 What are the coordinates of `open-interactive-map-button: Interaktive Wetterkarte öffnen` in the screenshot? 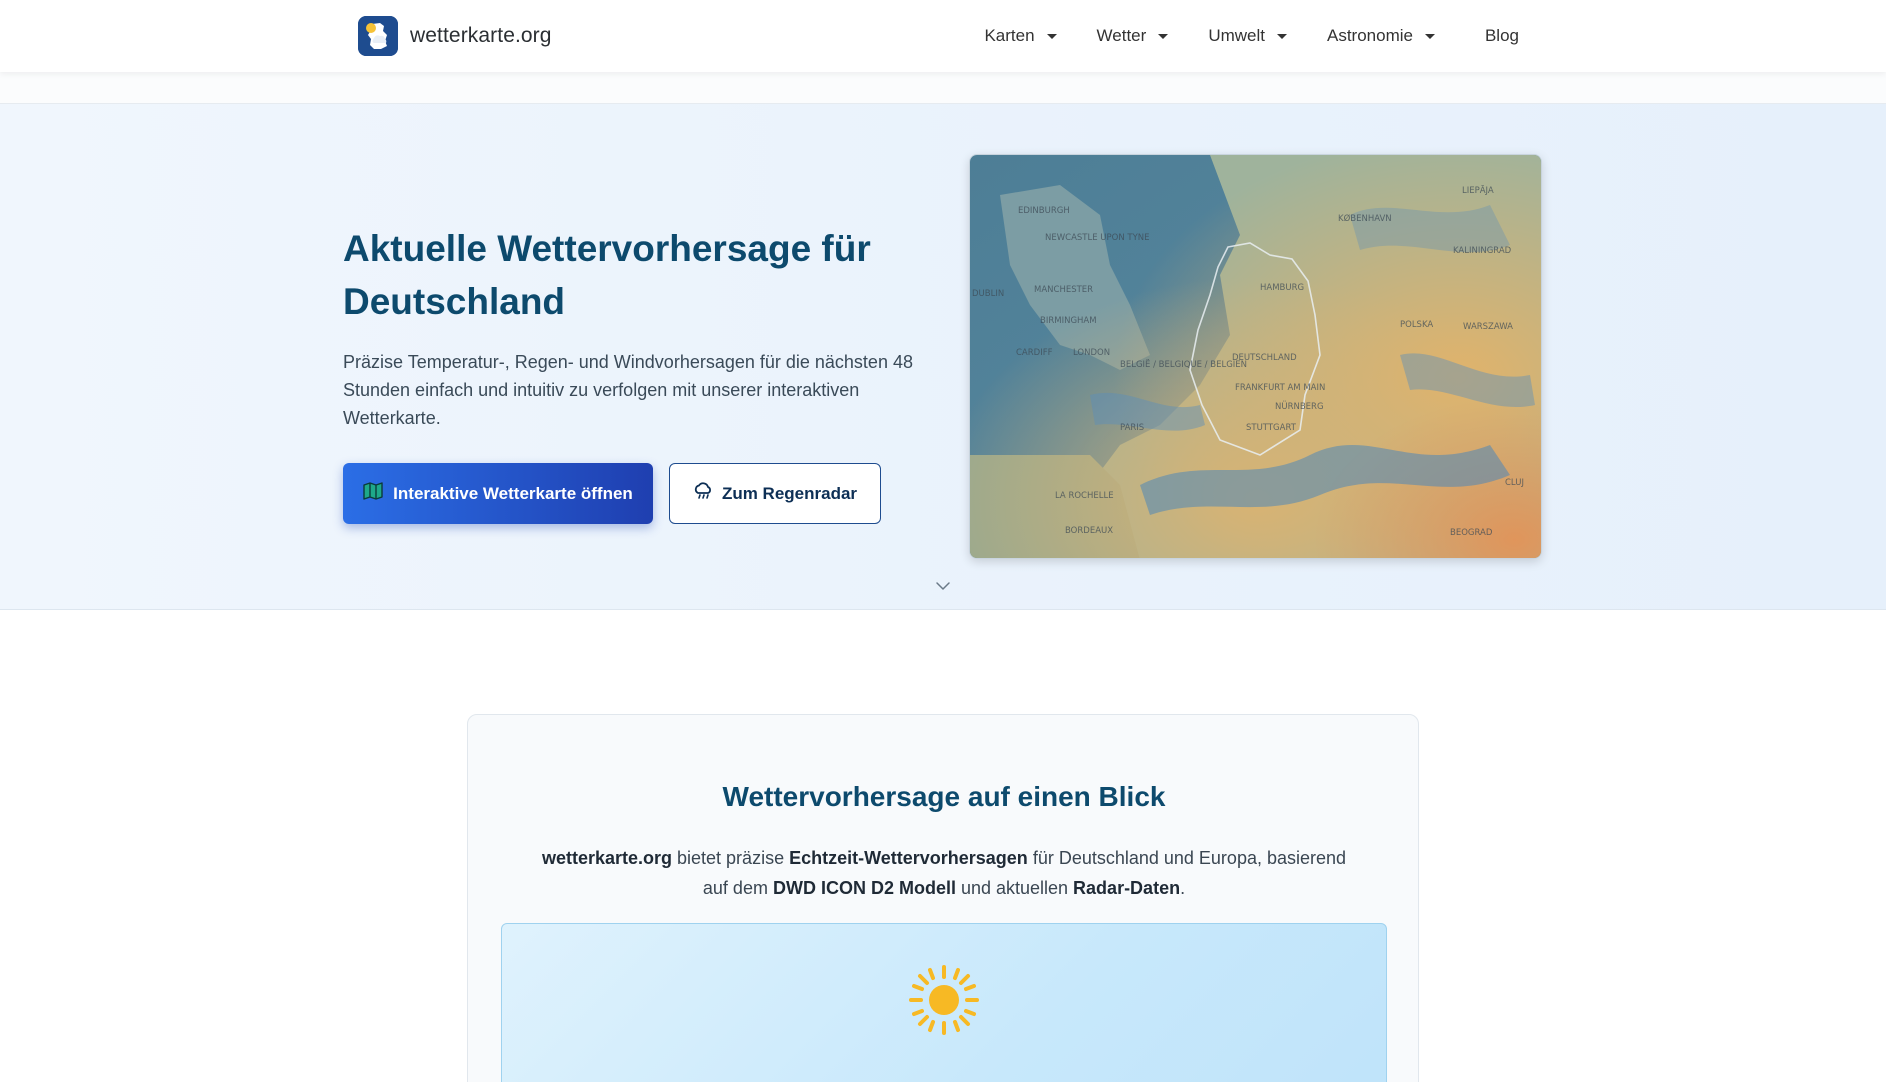 It's located at (498, 493).